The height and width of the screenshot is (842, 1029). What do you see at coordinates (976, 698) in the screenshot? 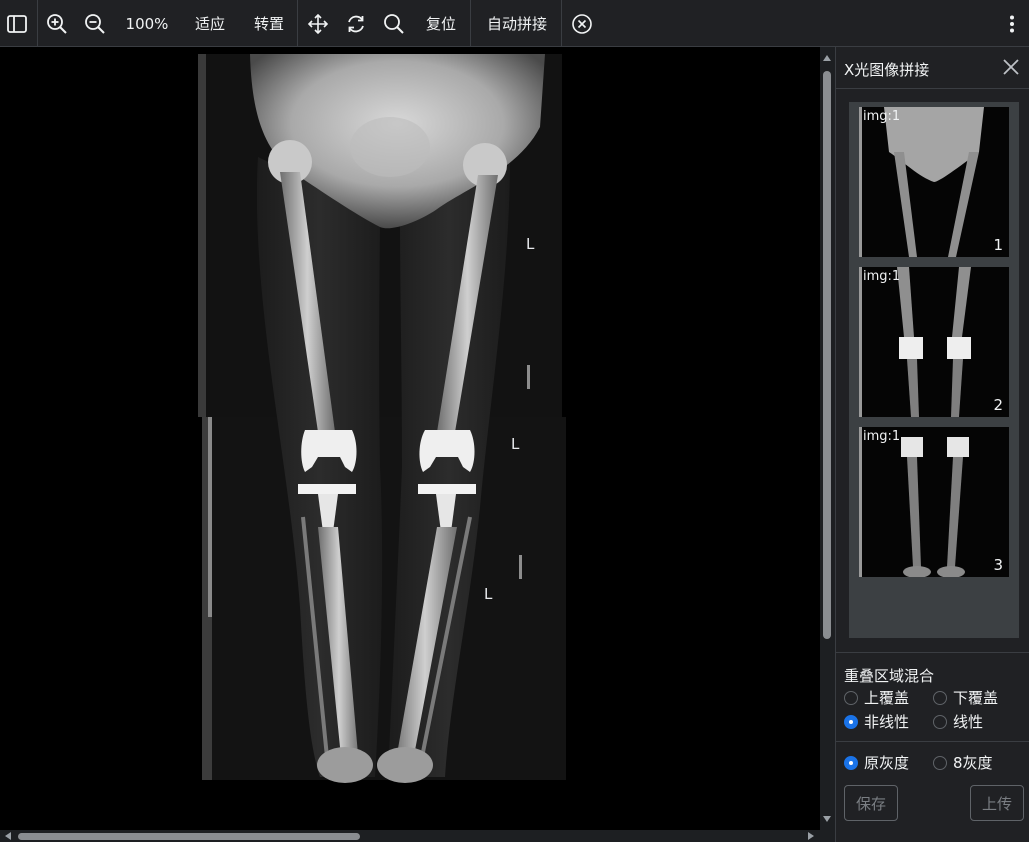
I see `radio-label: 下覆盖` at bounding box center [976, 698].